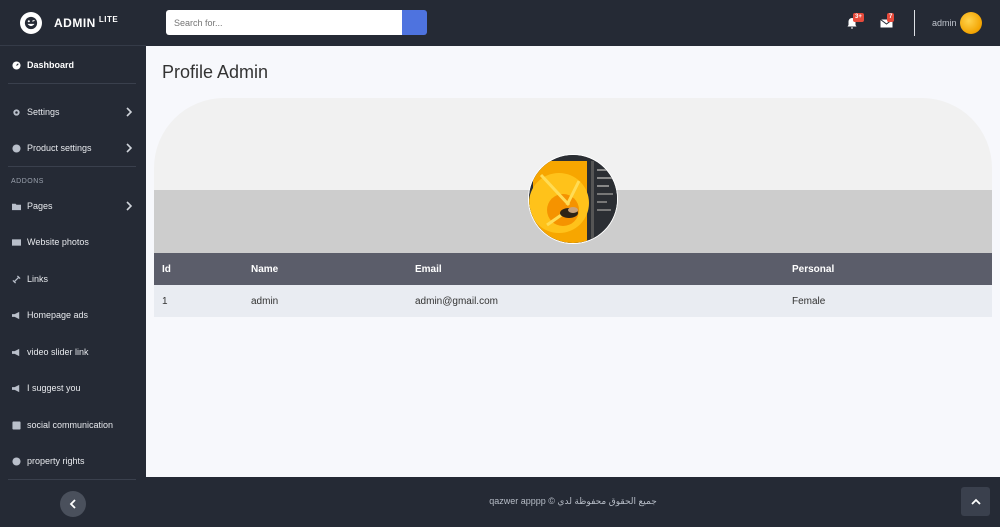 This screenshot has width=1000, height=527. Describe the element at coordinates (38, 279) in the screenshot. I see `sidebar-item-label: Links` at that location.